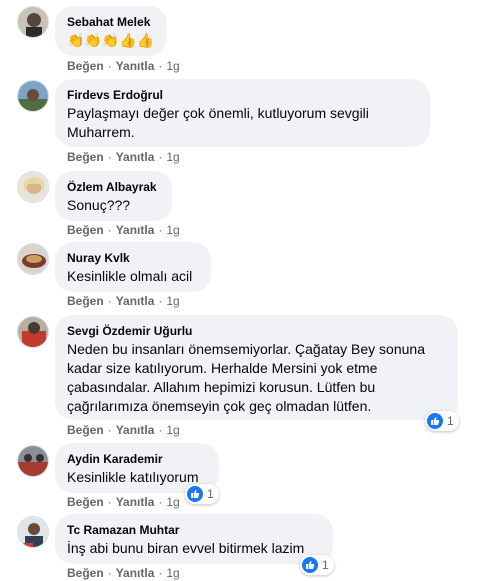  Describe the element at coordinates (113, 187) in the screenshot. I see `comment-author: Özlem Albayrak` at that location.